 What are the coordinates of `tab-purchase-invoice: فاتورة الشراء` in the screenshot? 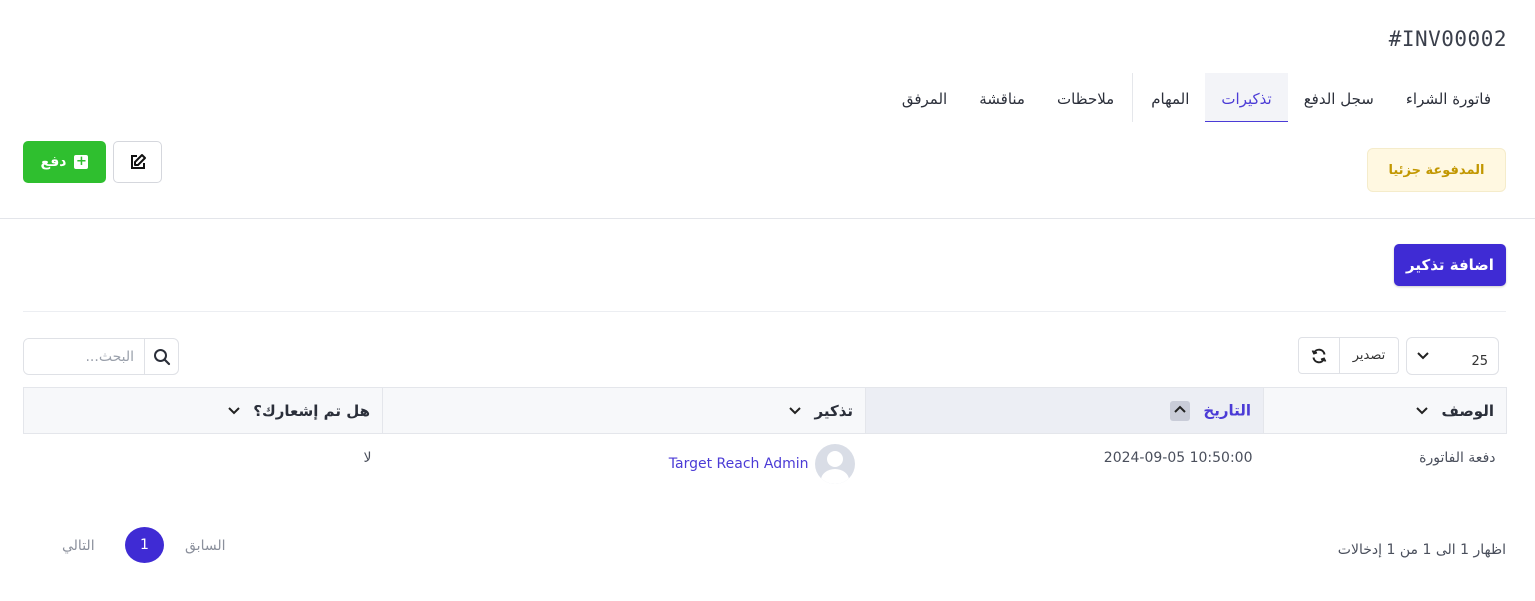 It's located at (1448, 97).